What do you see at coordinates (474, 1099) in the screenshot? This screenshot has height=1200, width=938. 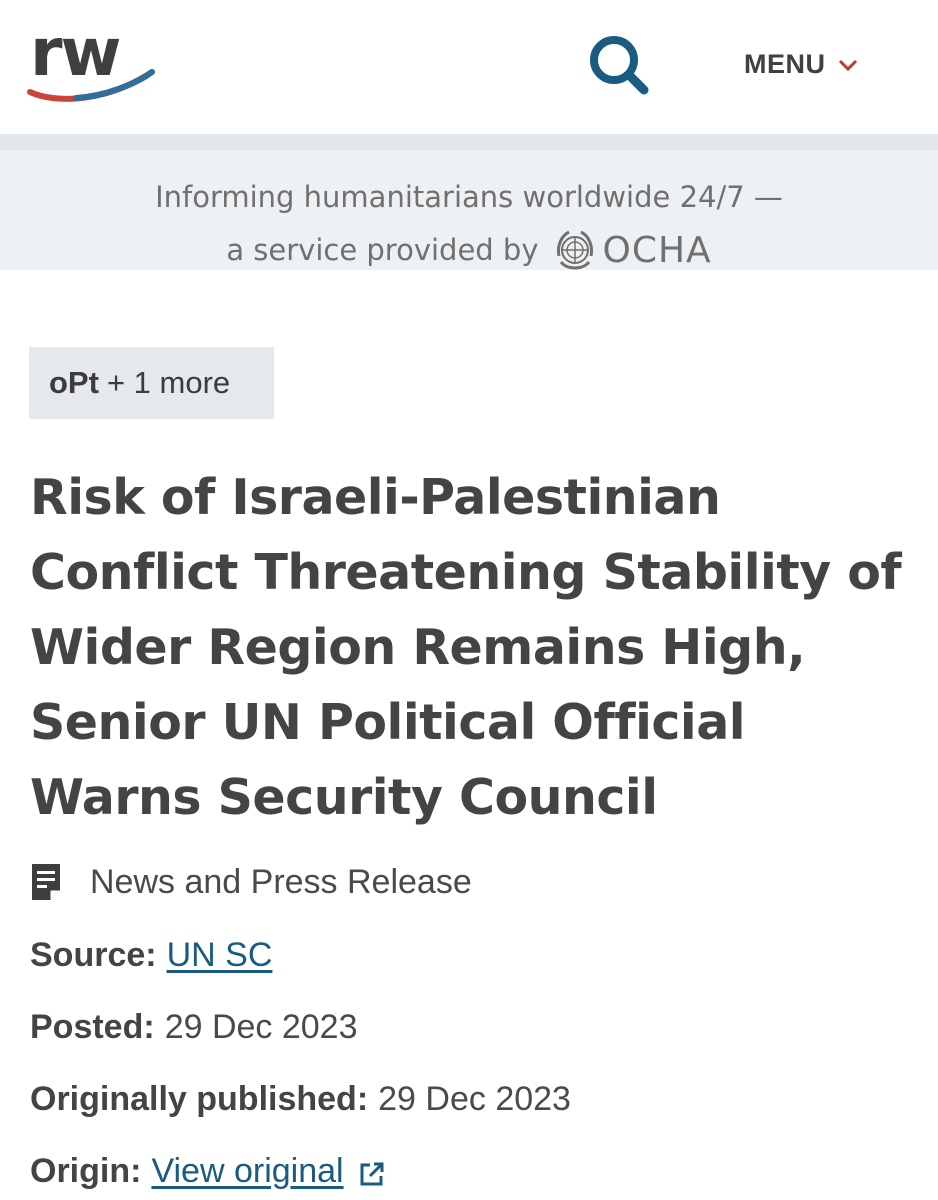 I see `published-date: 29 Dec 2023` at bounding box center [474, 1099].